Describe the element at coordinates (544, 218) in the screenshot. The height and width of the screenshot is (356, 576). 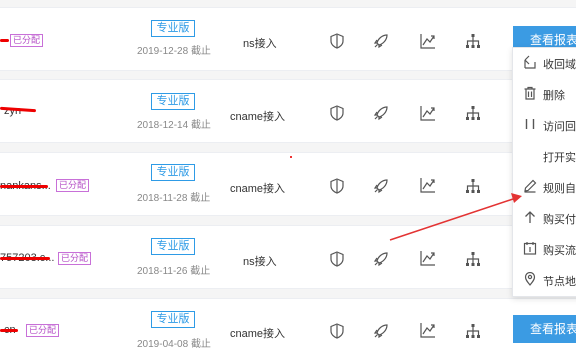
I see `menu-item-purchase-paid: 购买付费` at that location.